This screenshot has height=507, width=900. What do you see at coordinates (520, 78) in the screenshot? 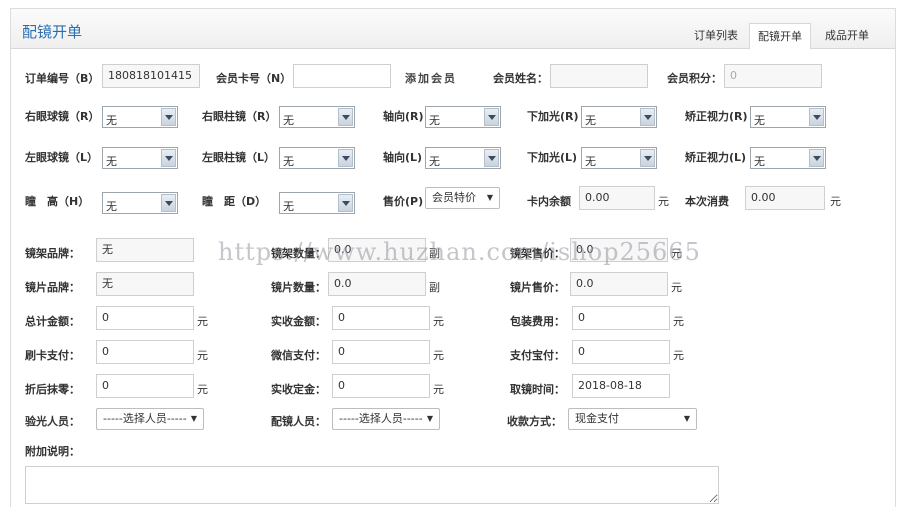
I see `member-name-label: 会员姓名：` at bounding box center [520, 78].